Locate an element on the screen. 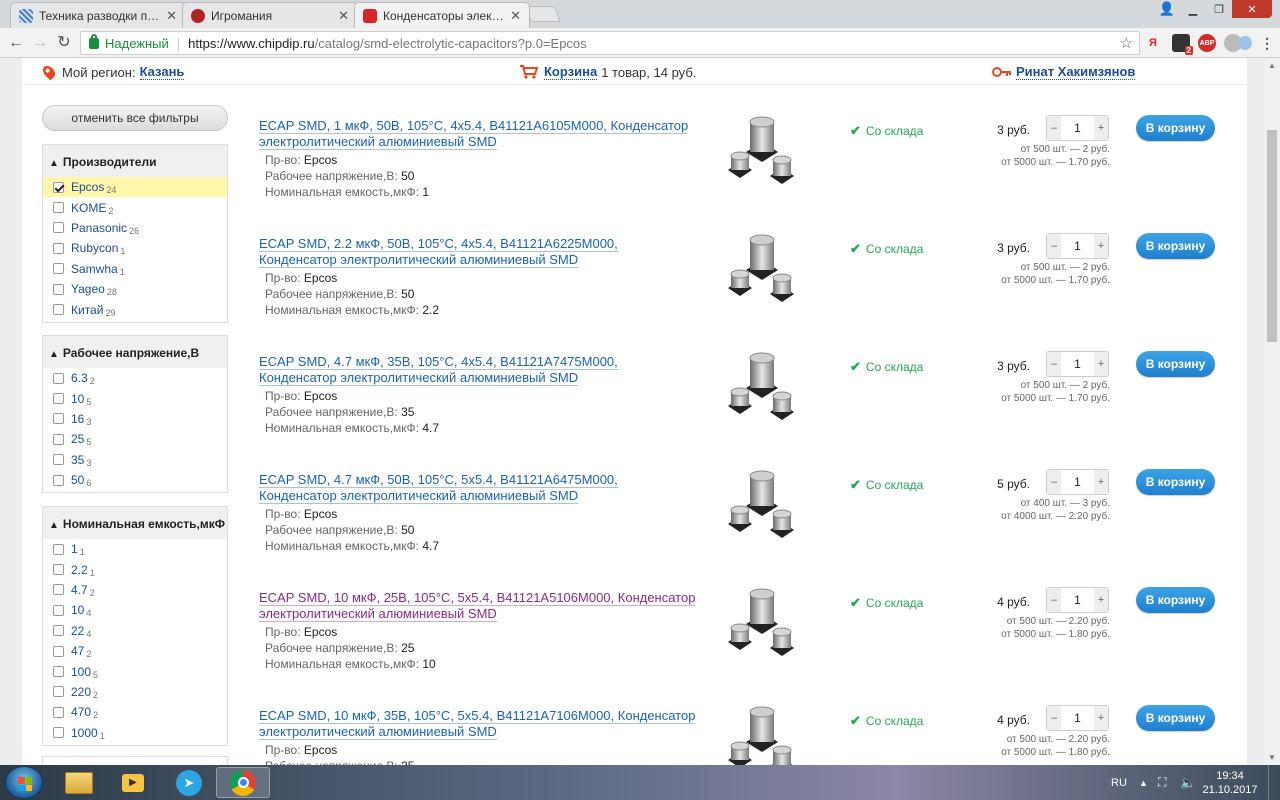 The image size is (1280, 800). vertical-scrollbar: ▲ ▼ is located at coordinates (1272, 411).